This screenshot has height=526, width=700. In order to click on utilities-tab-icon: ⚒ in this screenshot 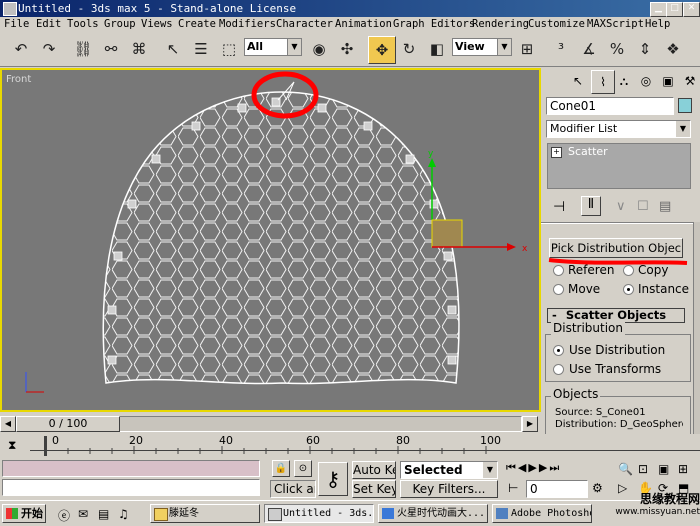, I will do `click(689, 81)`.